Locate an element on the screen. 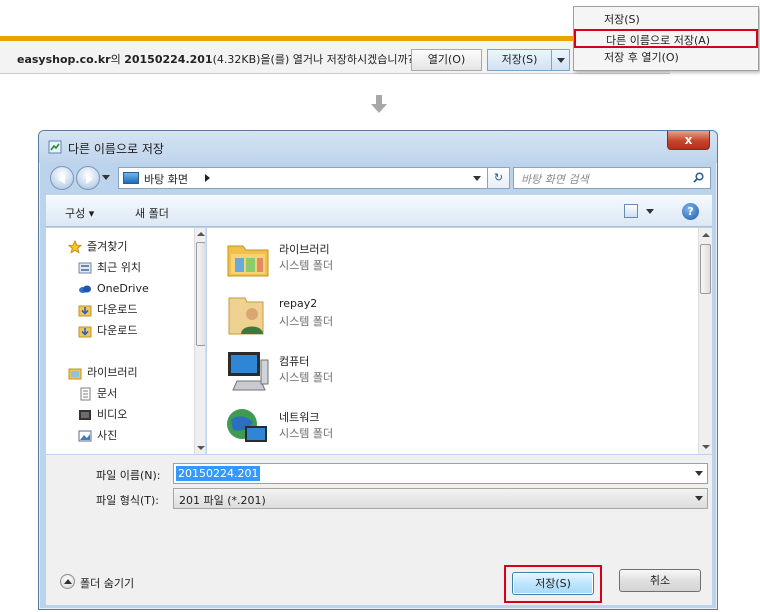  computer-icon is located at coordinates (248, 371).